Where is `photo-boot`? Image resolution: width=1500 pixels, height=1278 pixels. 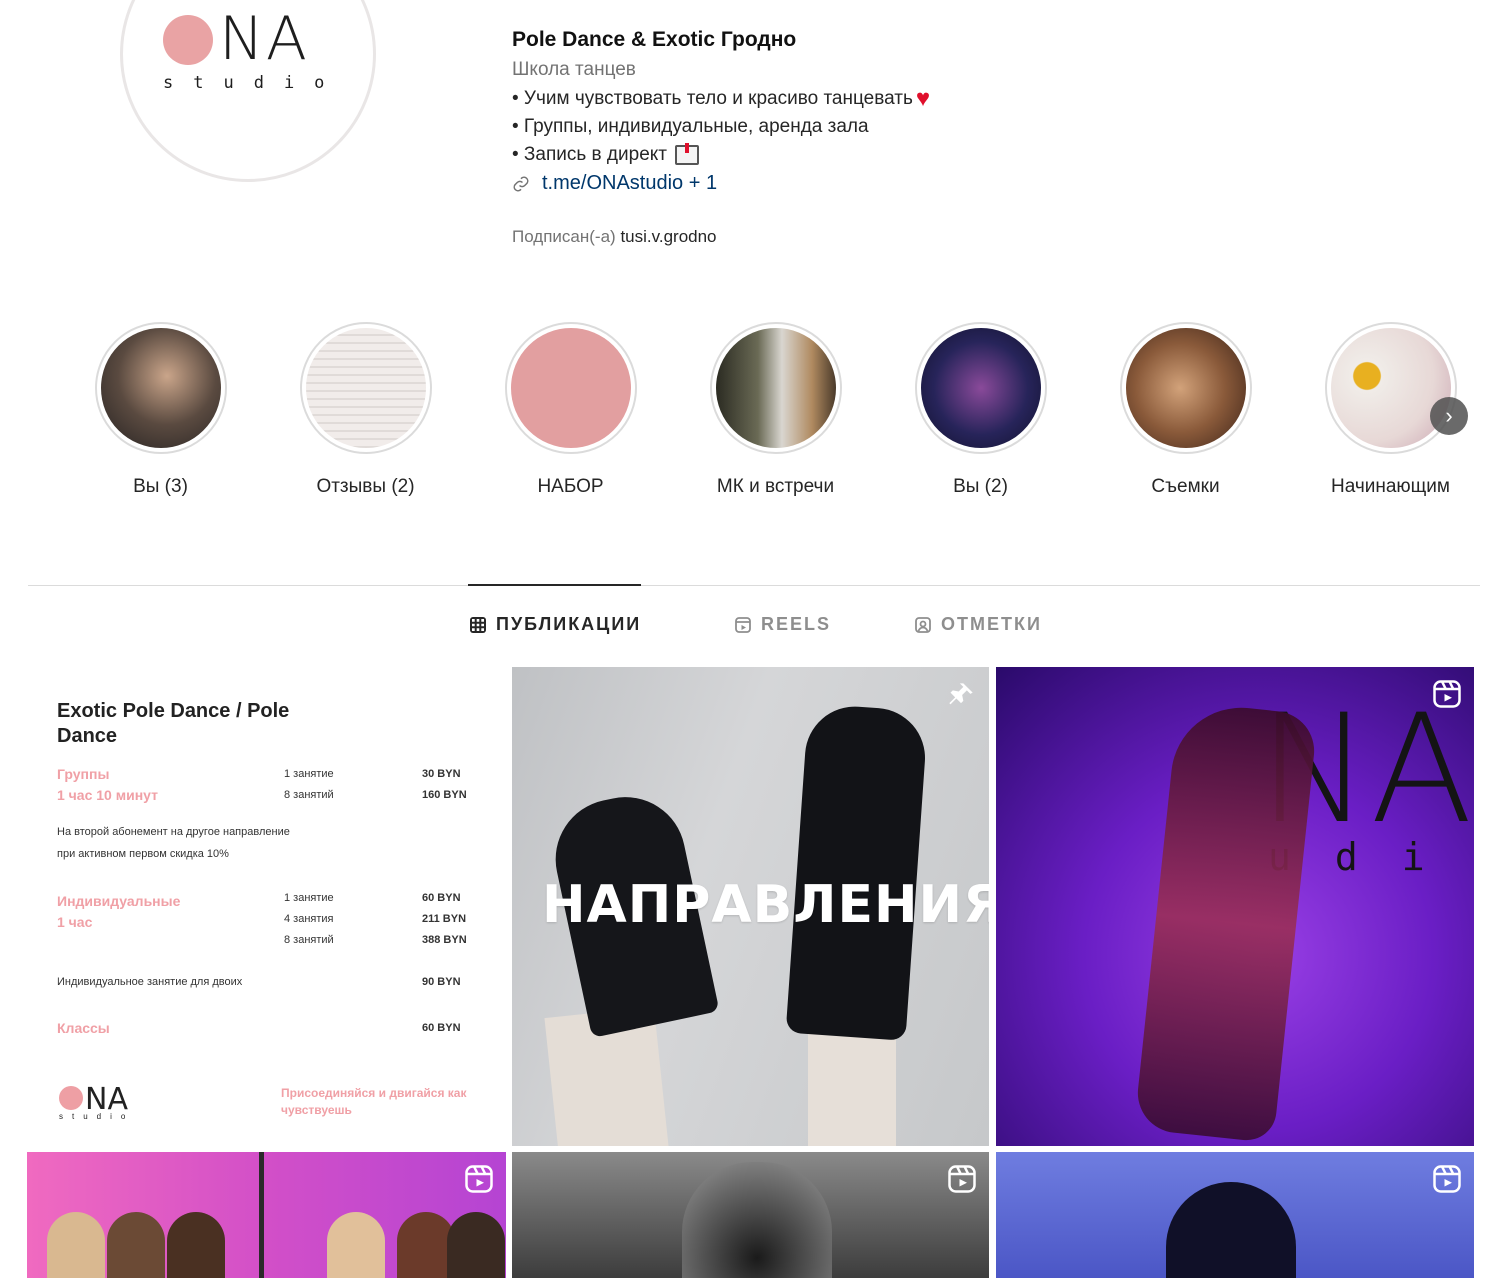
photo-boot is located at coordinates (857, 872).